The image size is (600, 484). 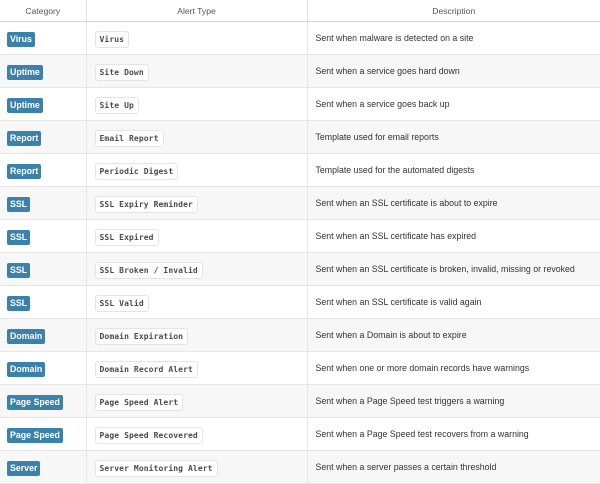 What do you see at coordinates (136, 171) in the screenshot?
I see `alert-type-code: Periodic Digest` at bounding box center [136, 171].